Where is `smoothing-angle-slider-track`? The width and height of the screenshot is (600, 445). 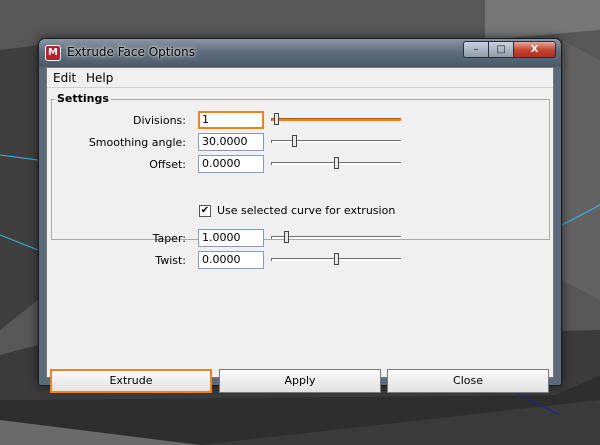 smoothing-angle-slider-track is located at coordinates (336, 141).